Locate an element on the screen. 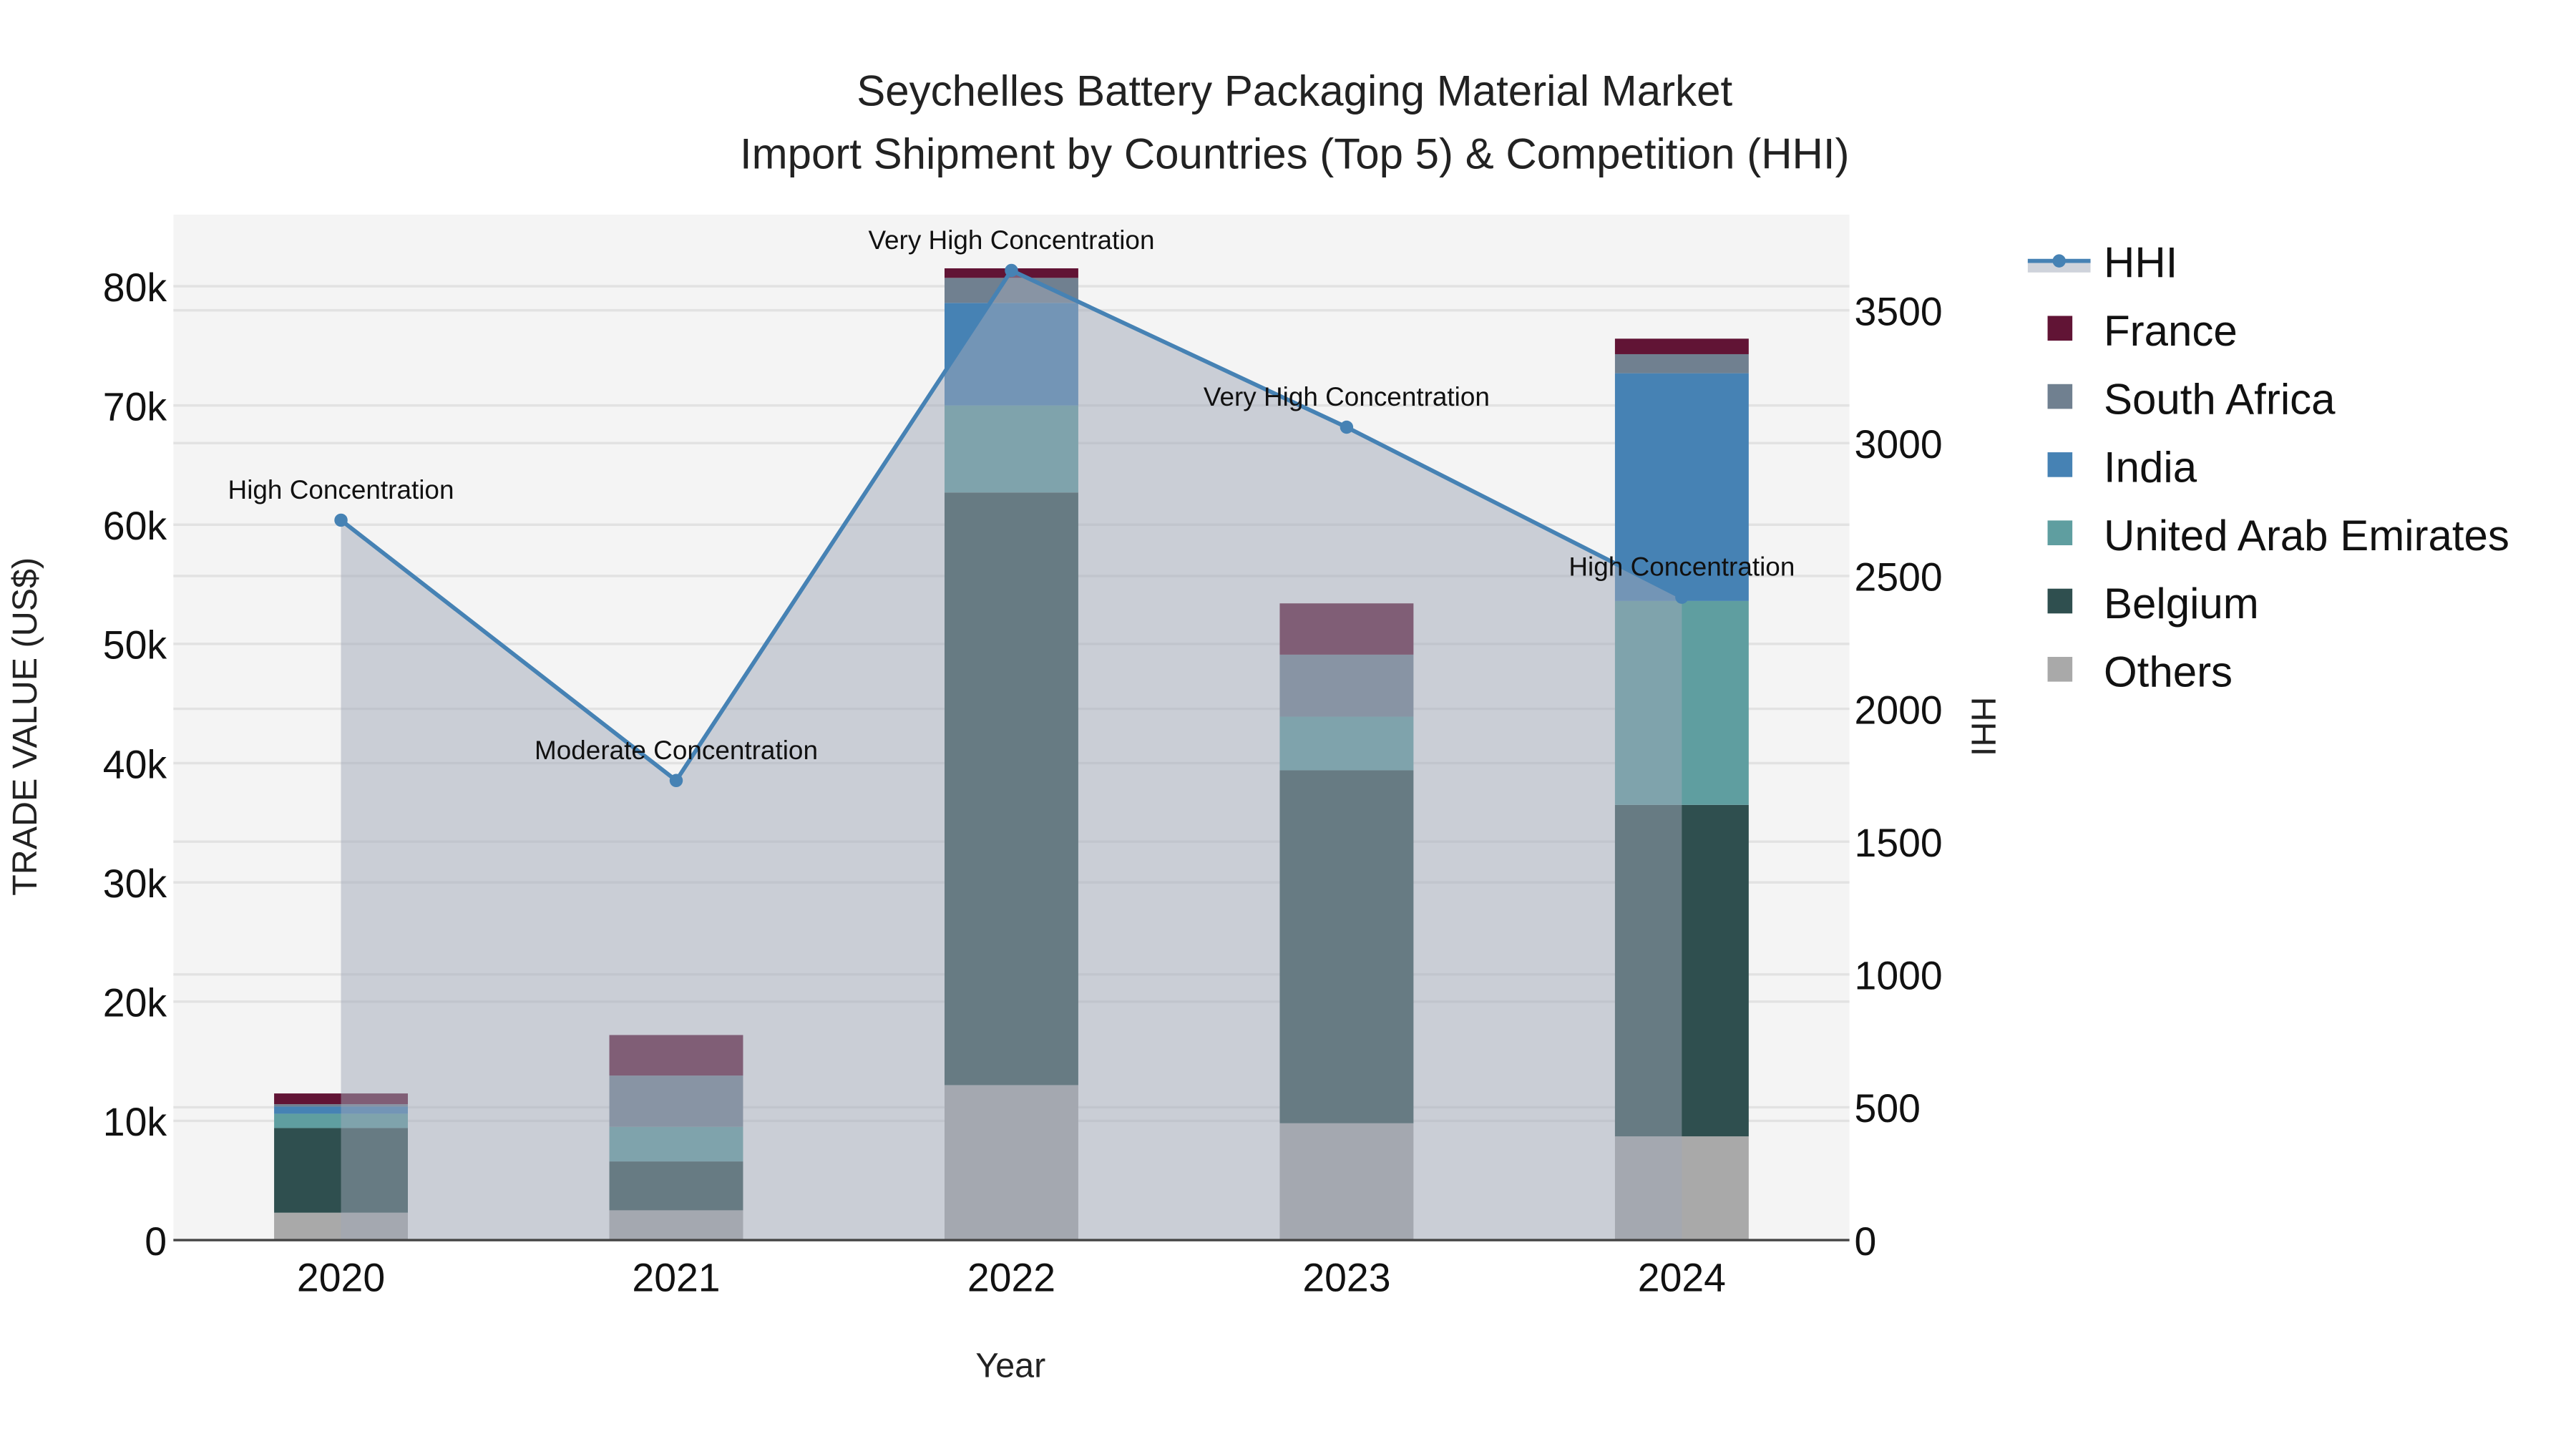  y-tick-label: 70k is located at coordinates (135, 407).